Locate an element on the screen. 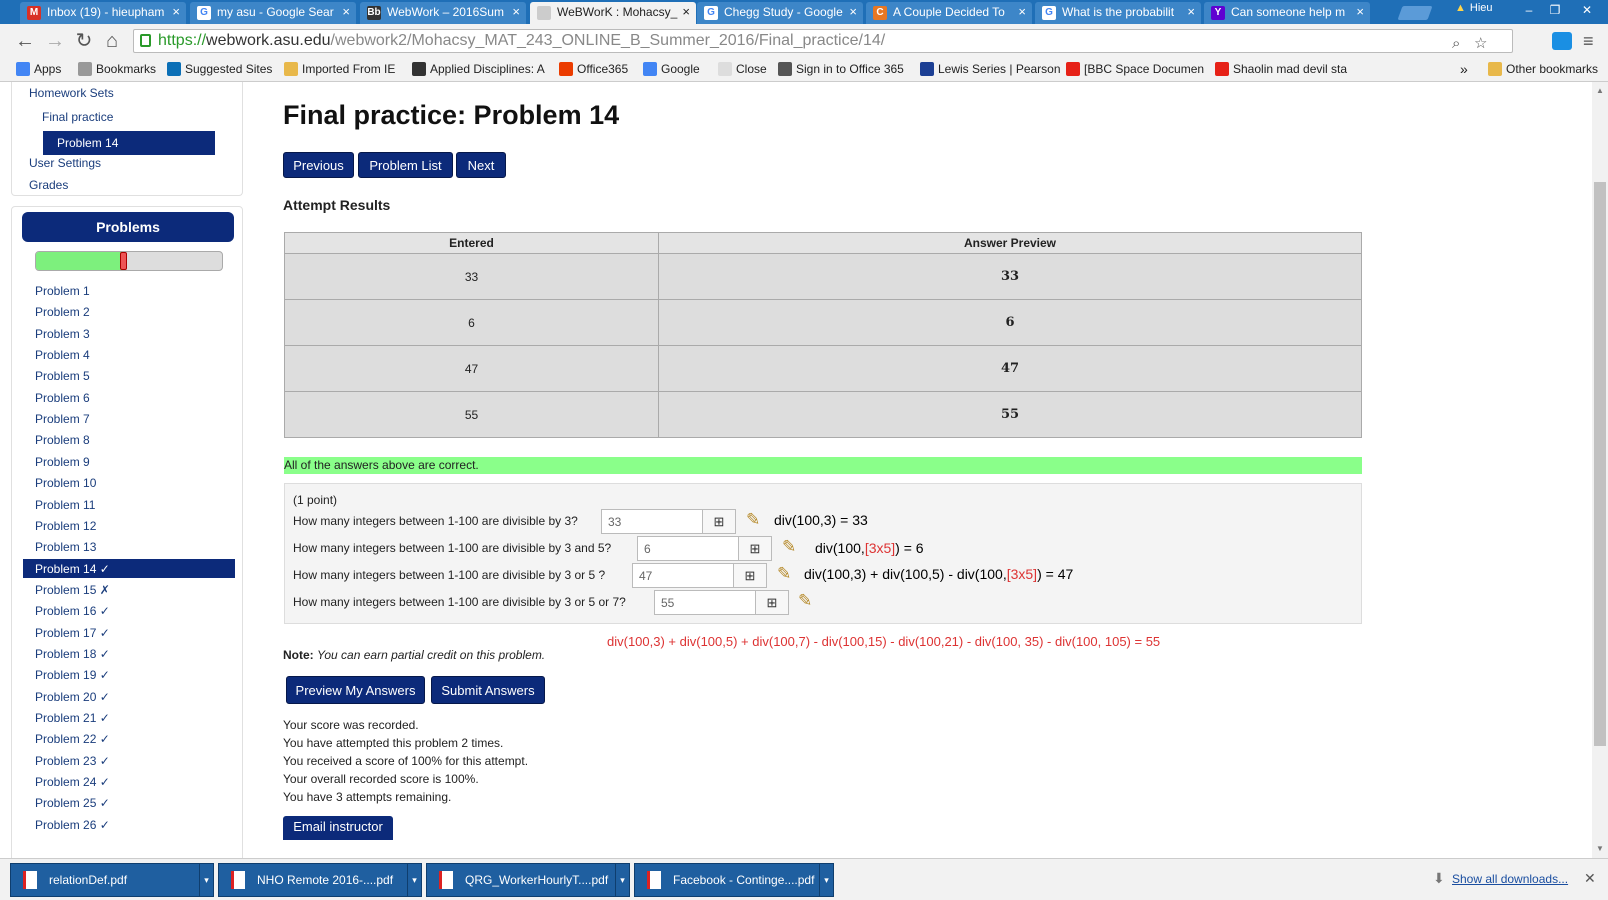 Image resolution: width=1608 pixels, height=900 pixels. answer-3-input: 47 is located at coordinates (683, 575).